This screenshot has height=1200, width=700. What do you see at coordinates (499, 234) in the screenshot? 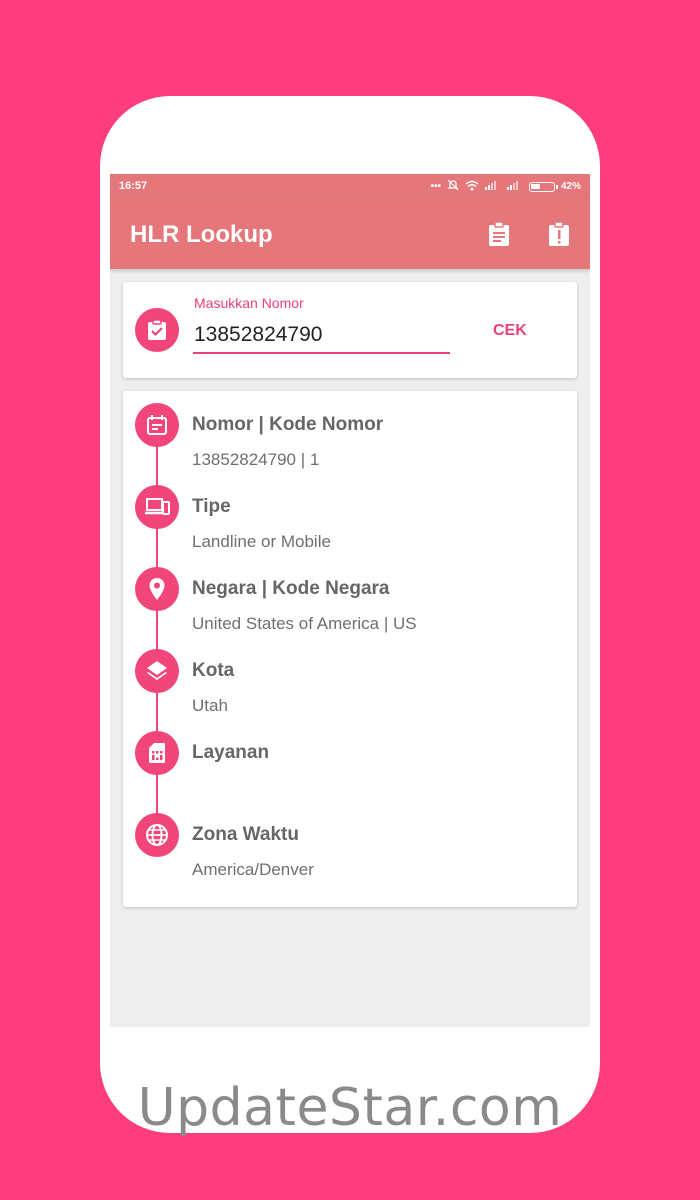
I see `clipboard-icon` at bounding box center [499, 234].